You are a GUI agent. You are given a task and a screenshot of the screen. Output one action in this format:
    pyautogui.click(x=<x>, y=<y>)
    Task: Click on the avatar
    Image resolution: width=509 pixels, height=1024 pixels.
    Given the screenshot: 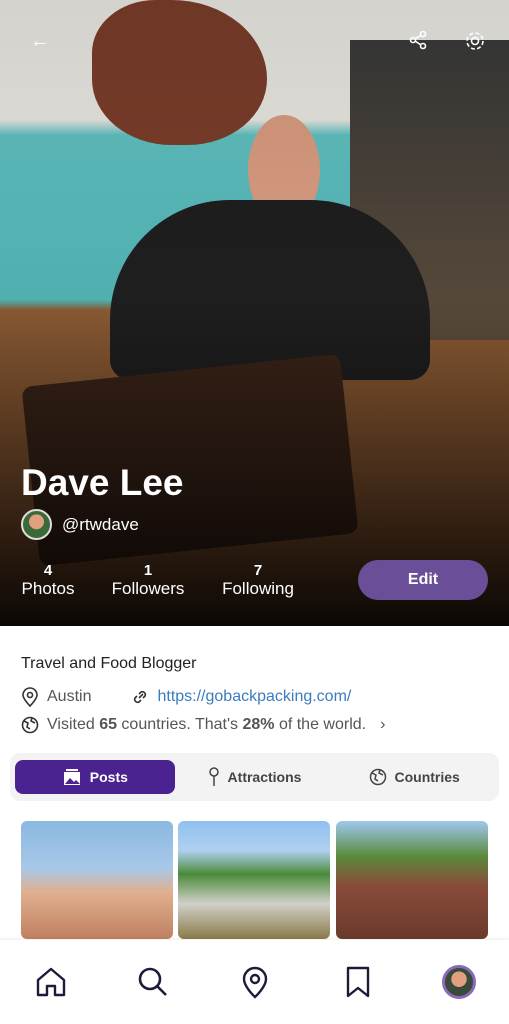 What is the action you would take?
    pyautogui.click(x=36, y=524)
    